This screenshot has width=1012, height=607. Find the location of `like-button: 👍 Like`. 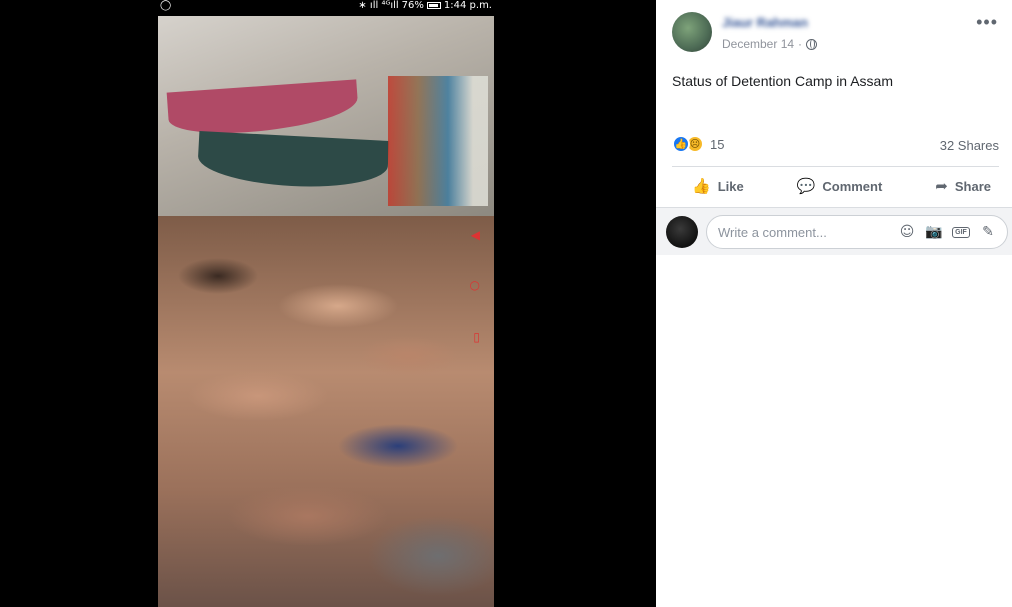

like-button: 👍 Like is located at coordinates (718, 186).